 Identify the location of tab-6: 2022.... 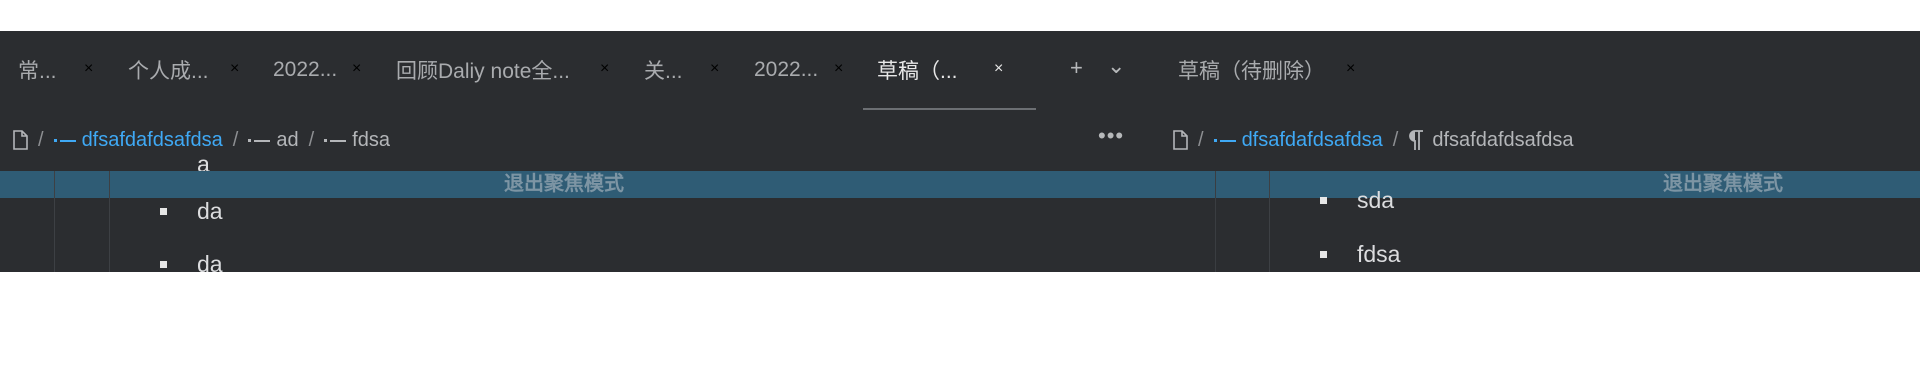
(786, 70).